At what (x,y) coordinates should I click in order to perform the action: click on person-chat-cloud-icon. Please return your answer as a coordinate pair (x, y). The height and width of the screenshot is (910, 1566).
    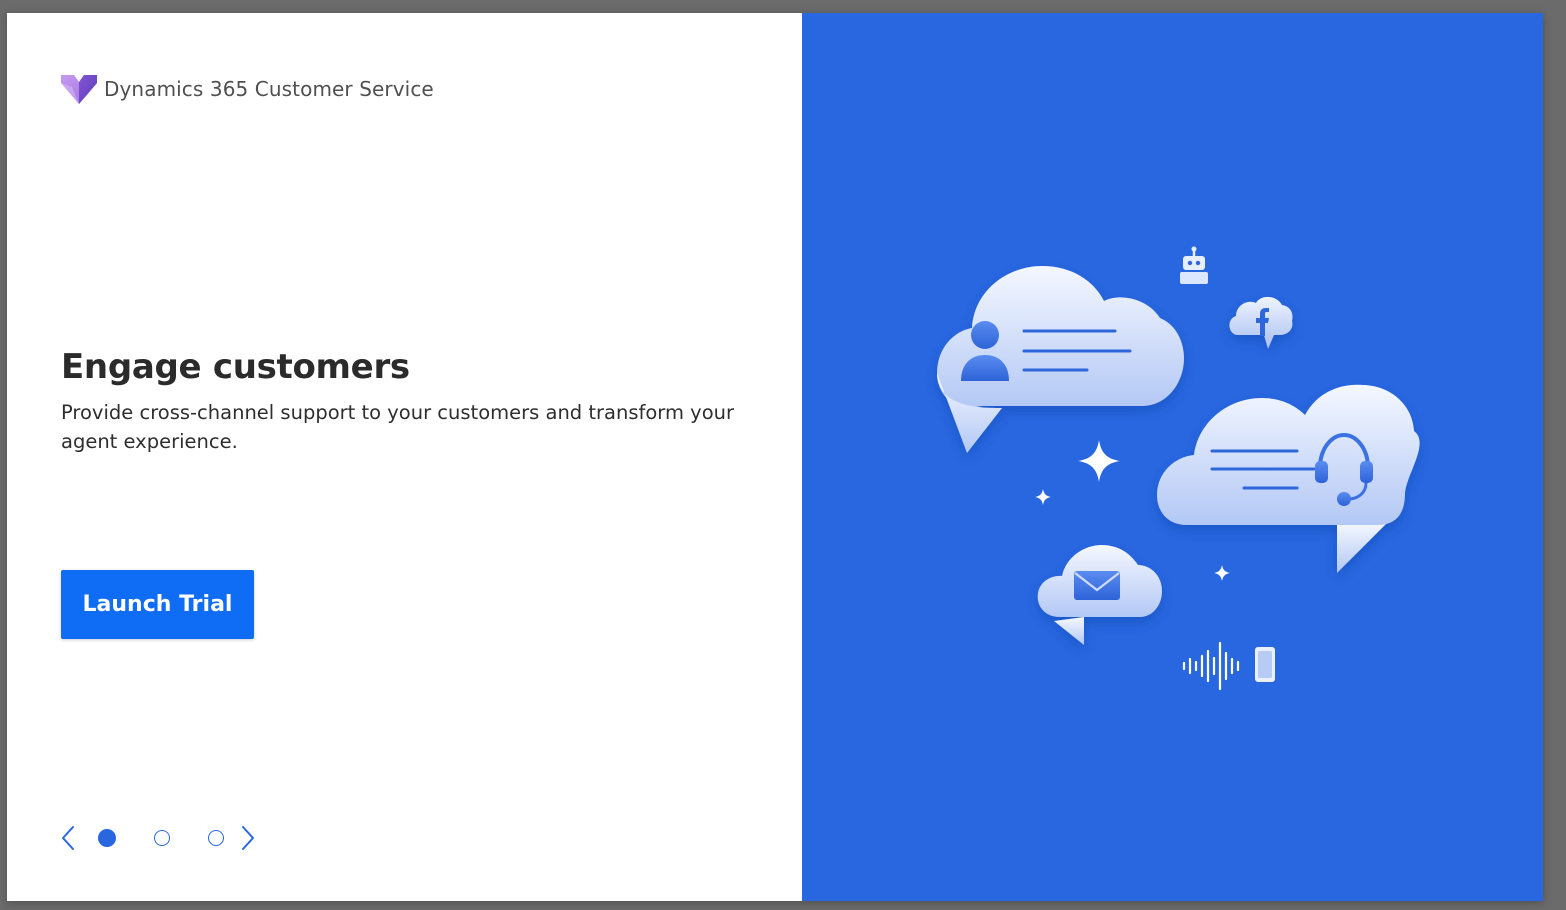
    Looking at the image, I should click on (1060, 359).